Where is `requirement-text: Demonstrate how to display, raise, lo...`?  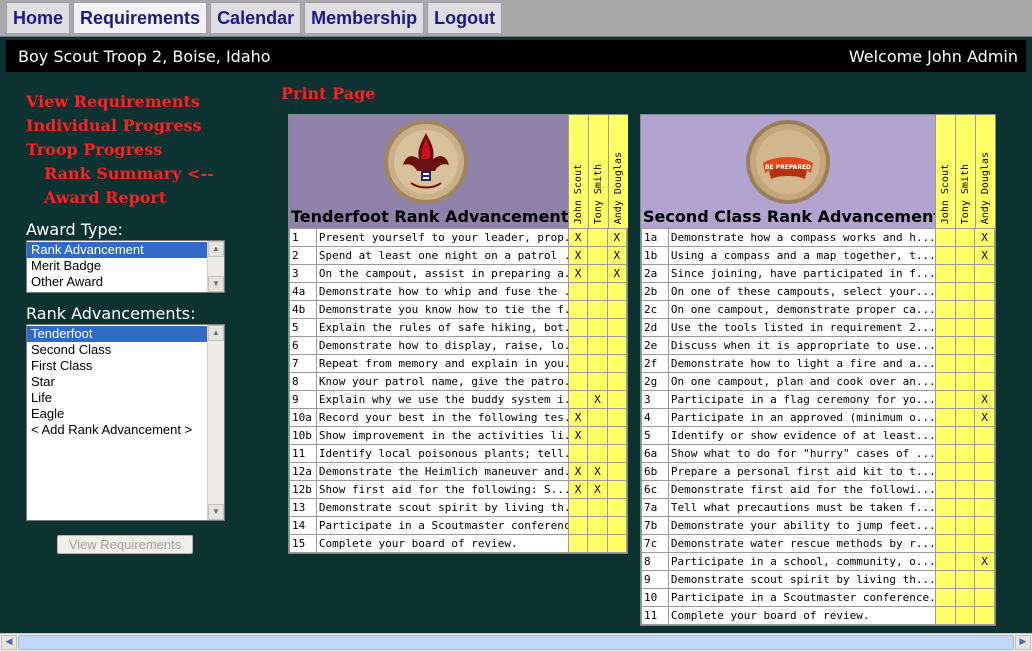
requirement-text: Demonstrate how to display, raise, lo... is located at coordinates (442, 345).